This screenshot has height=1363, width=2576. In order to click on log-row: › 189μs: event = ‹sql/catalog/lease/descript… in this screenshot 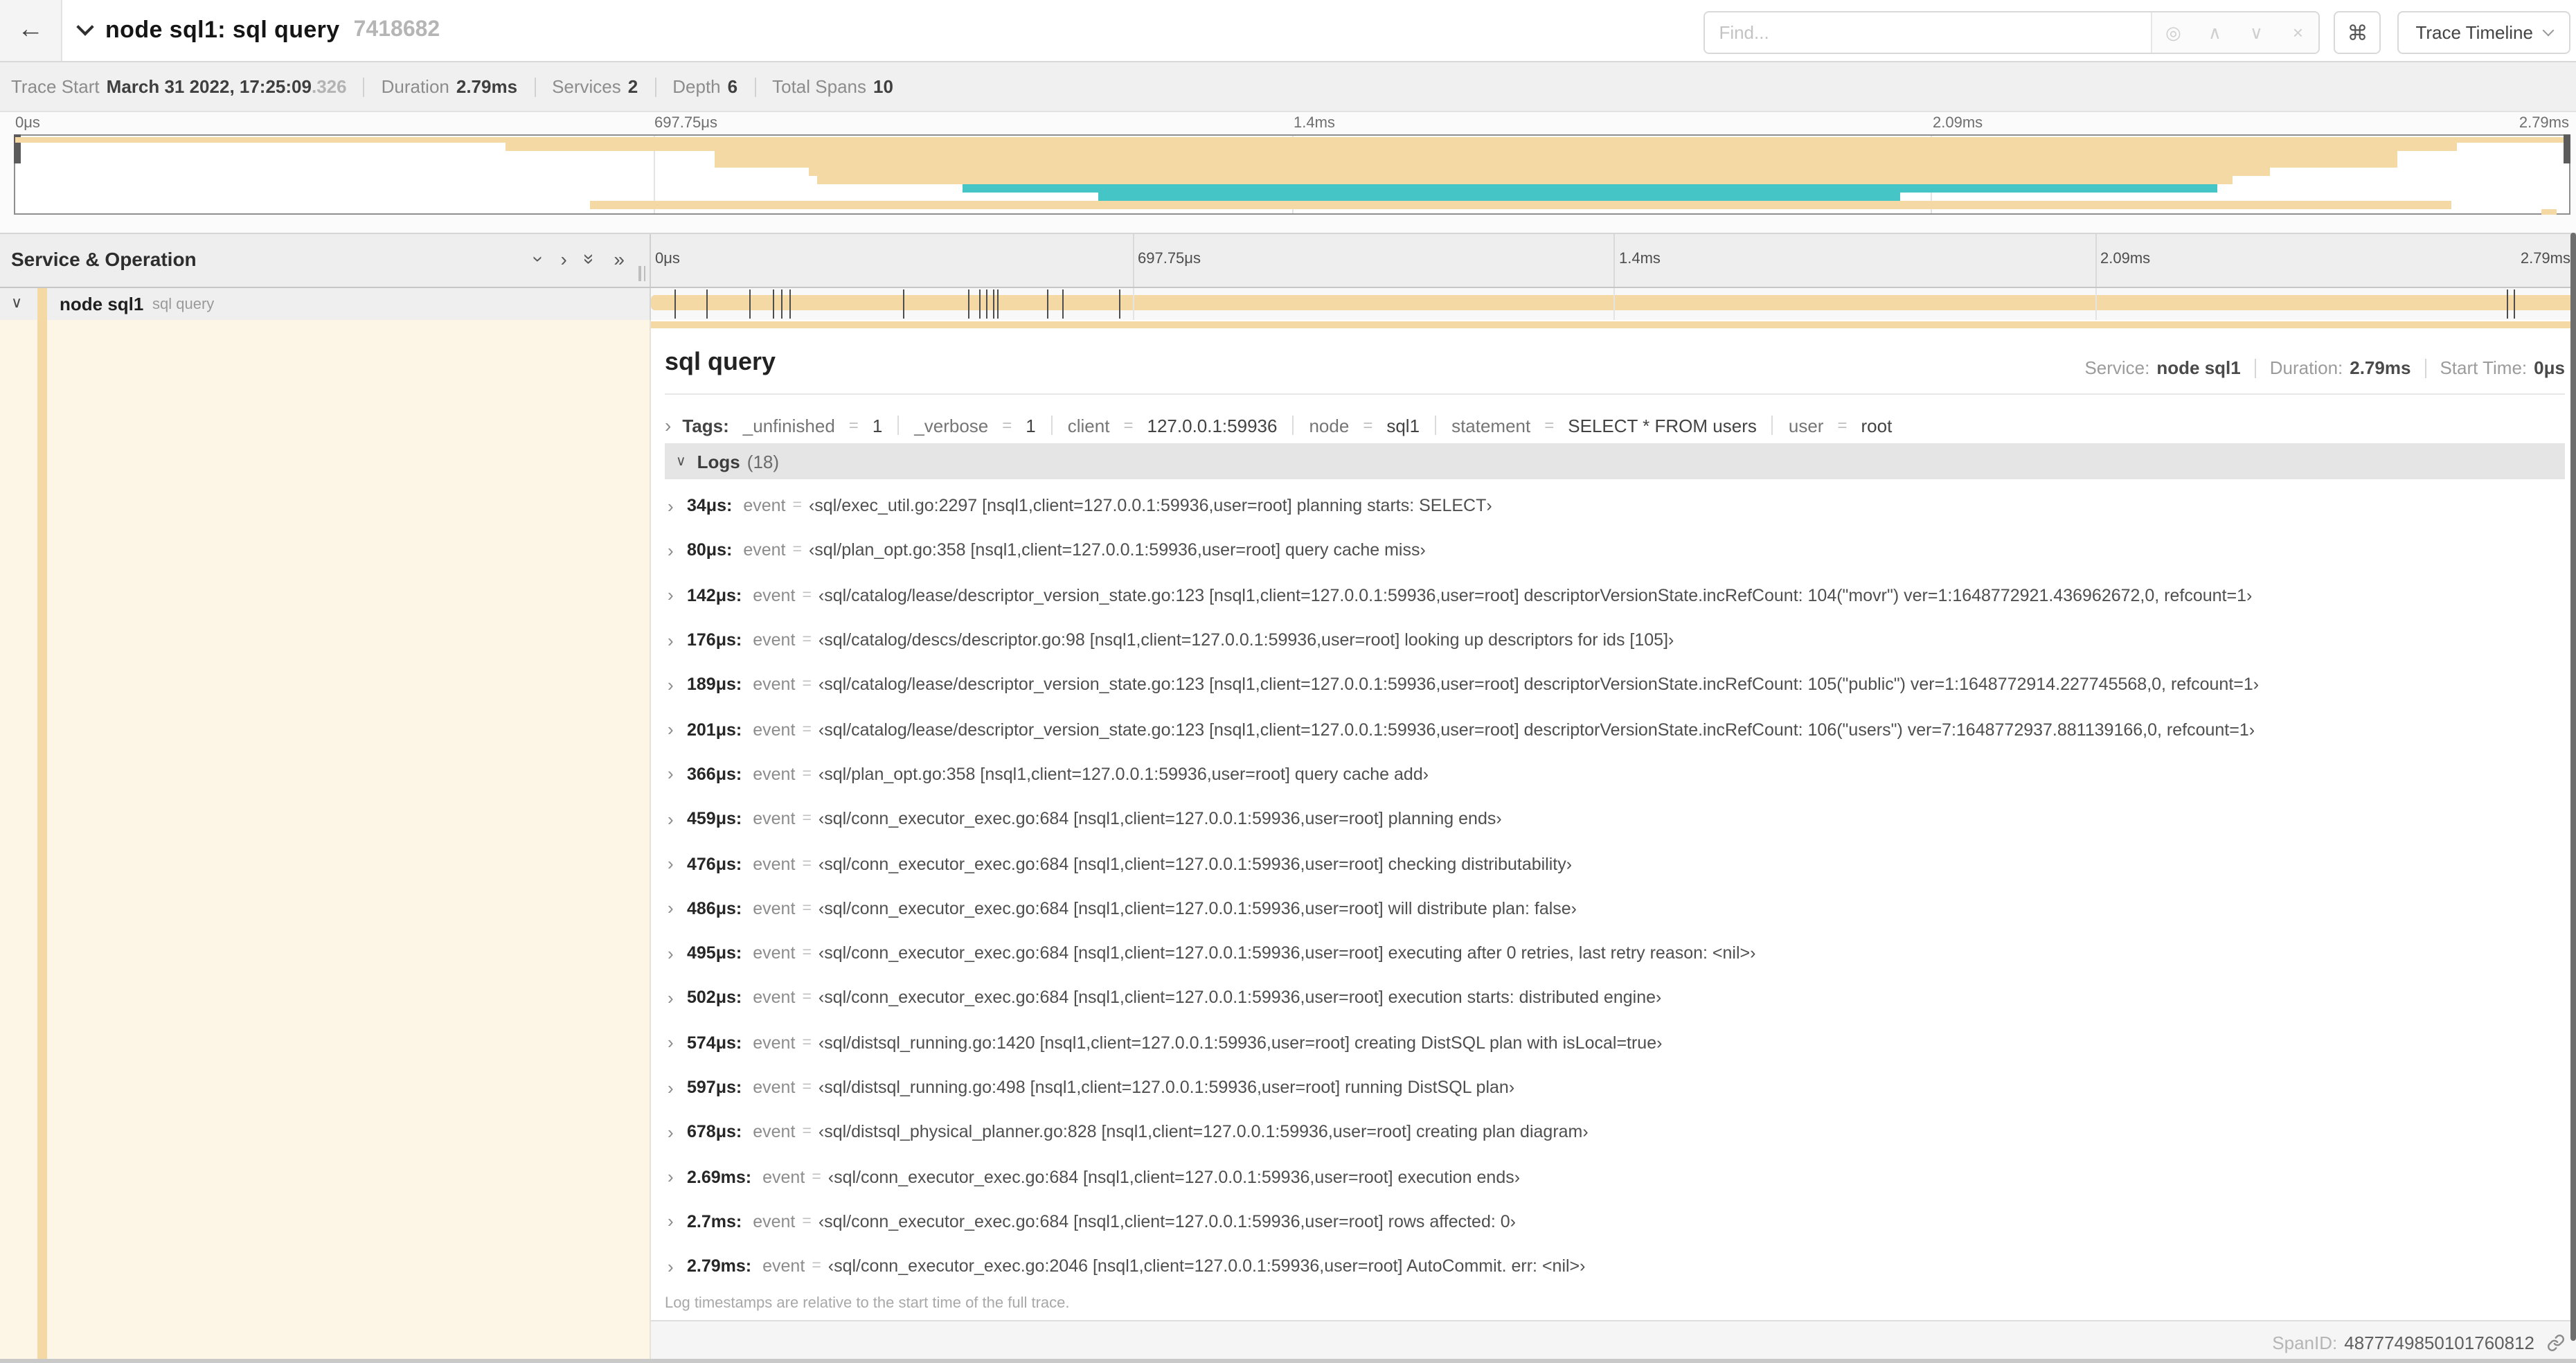, I will do `click(1615, 685)`.